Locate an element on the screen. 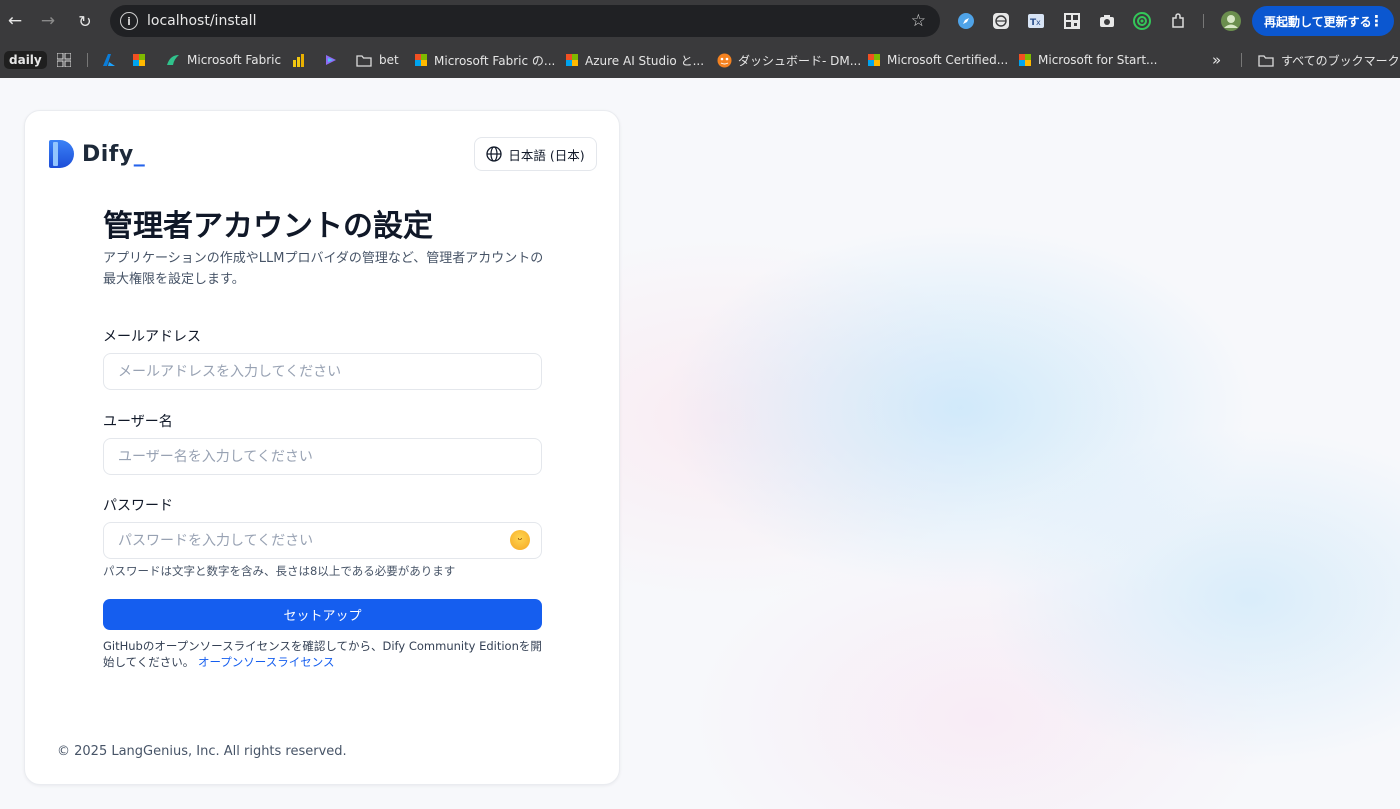  extension-camera-icon is located at coordinates (1107, 21).